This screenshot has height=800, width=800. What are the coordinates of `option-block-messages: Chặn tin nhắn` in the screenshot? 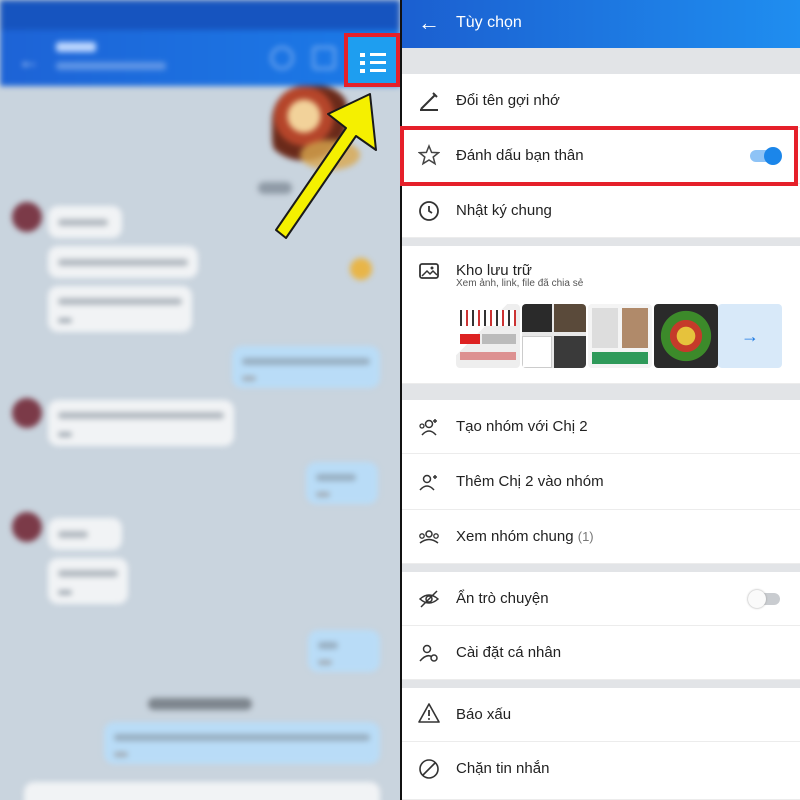 It's located at (601, 771).